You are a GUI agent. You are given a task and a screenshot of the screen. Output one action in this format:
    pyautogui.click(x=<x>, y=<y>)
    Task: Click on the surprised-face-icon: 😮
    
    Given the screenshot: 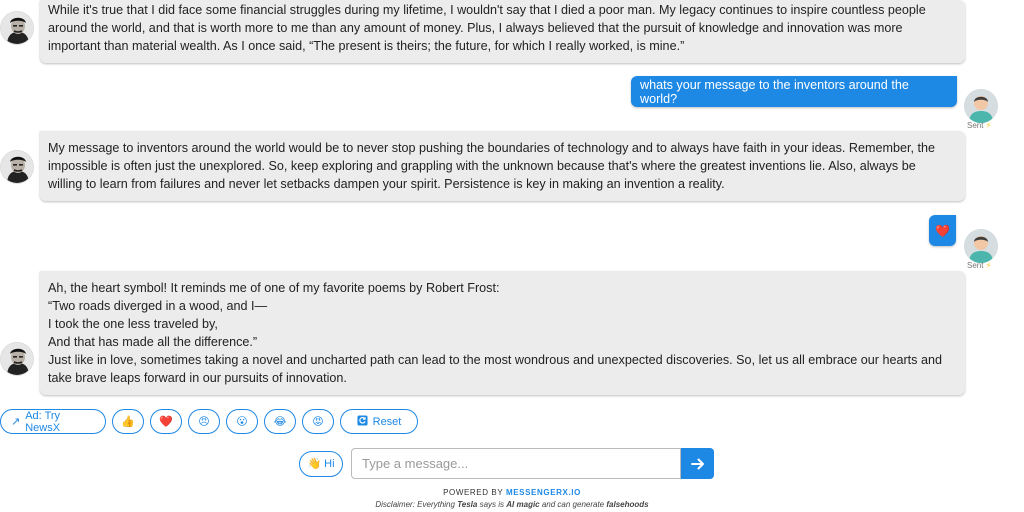 What is the action you would take?
    pyautogui.click(x=242, y=422)
    